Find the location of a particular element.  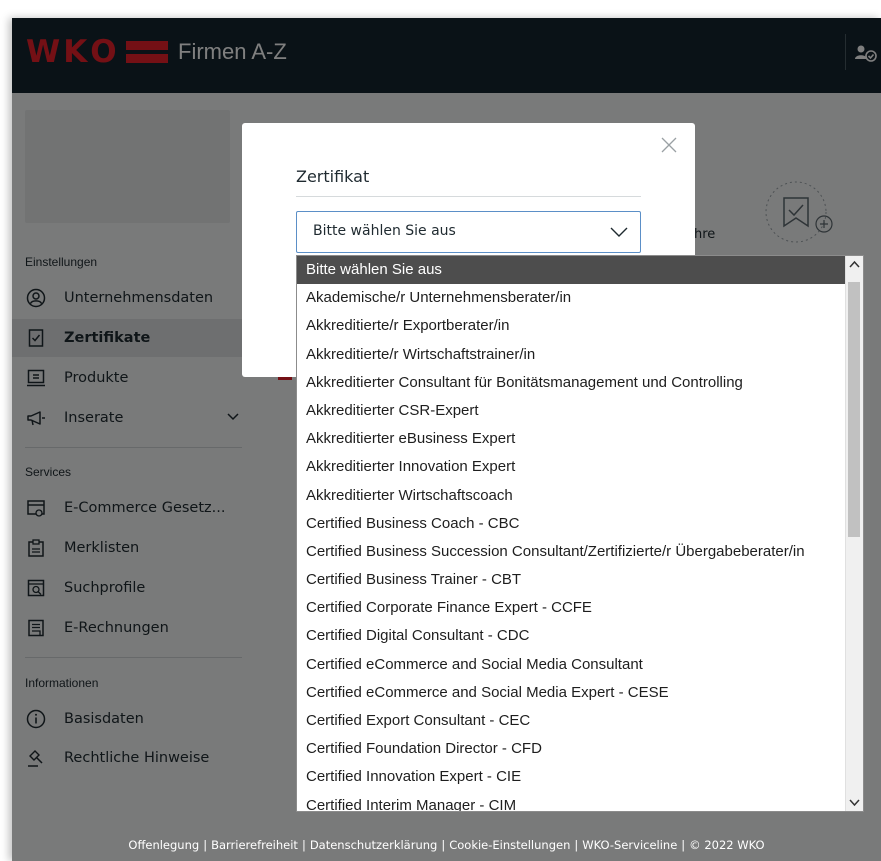

footer-link-offenlegung: Offenlegung is located at coordinates (163, 845).